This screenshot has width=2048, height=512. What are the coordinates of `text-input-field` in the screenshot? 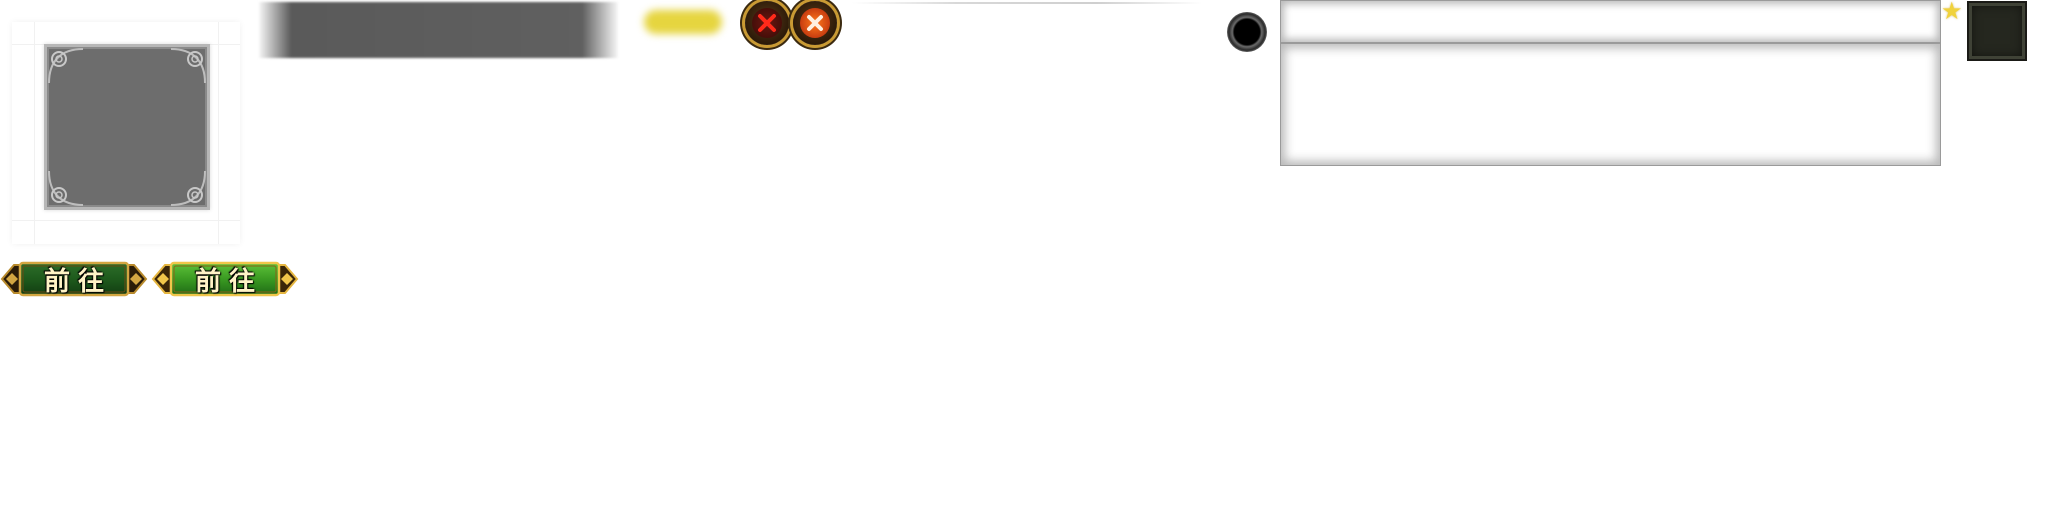 It's located at (1610, 21).